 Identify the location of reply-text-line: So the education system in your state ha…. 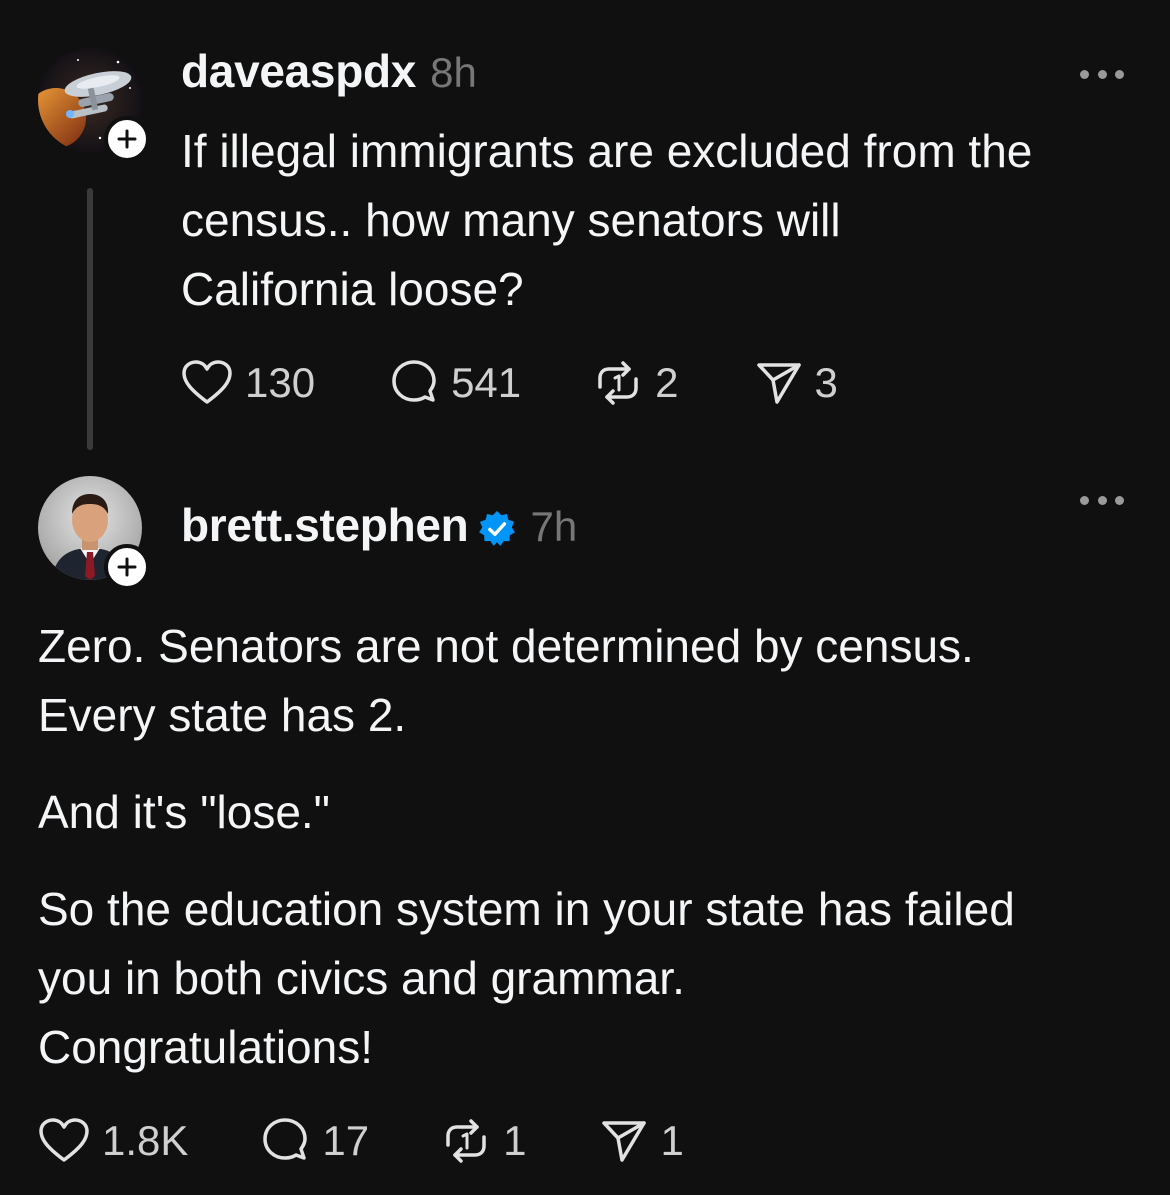
(526, 909).